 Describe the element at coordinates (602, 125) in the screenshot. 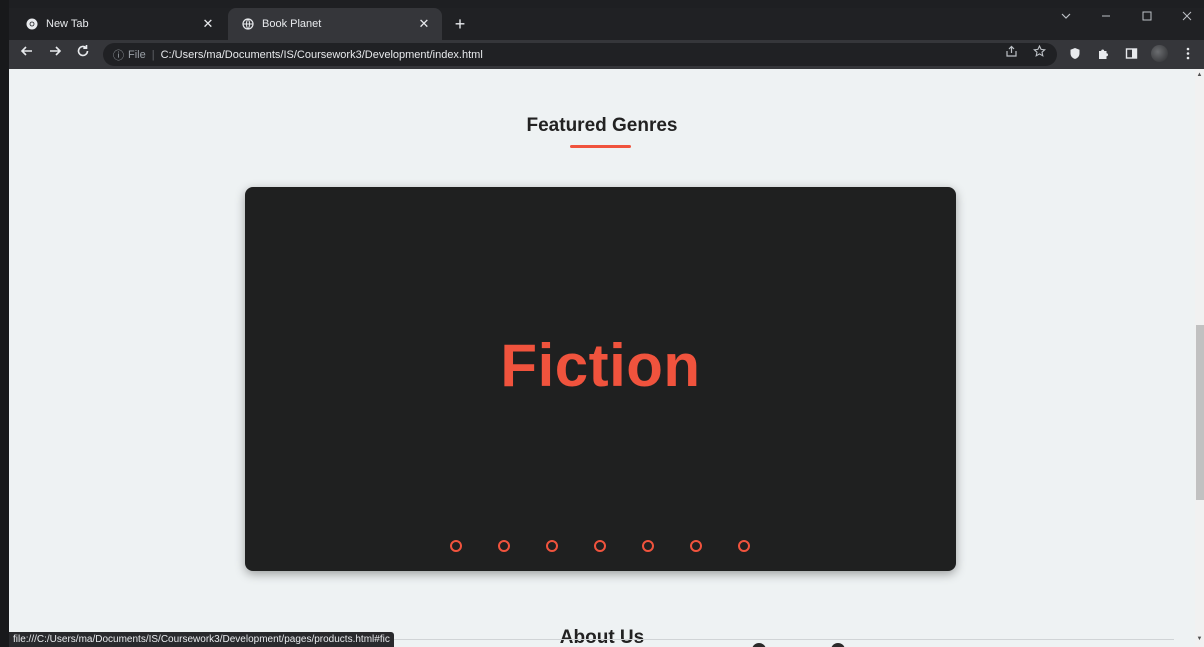

I see `featured-genres-heading: Featured Genres` at that location.